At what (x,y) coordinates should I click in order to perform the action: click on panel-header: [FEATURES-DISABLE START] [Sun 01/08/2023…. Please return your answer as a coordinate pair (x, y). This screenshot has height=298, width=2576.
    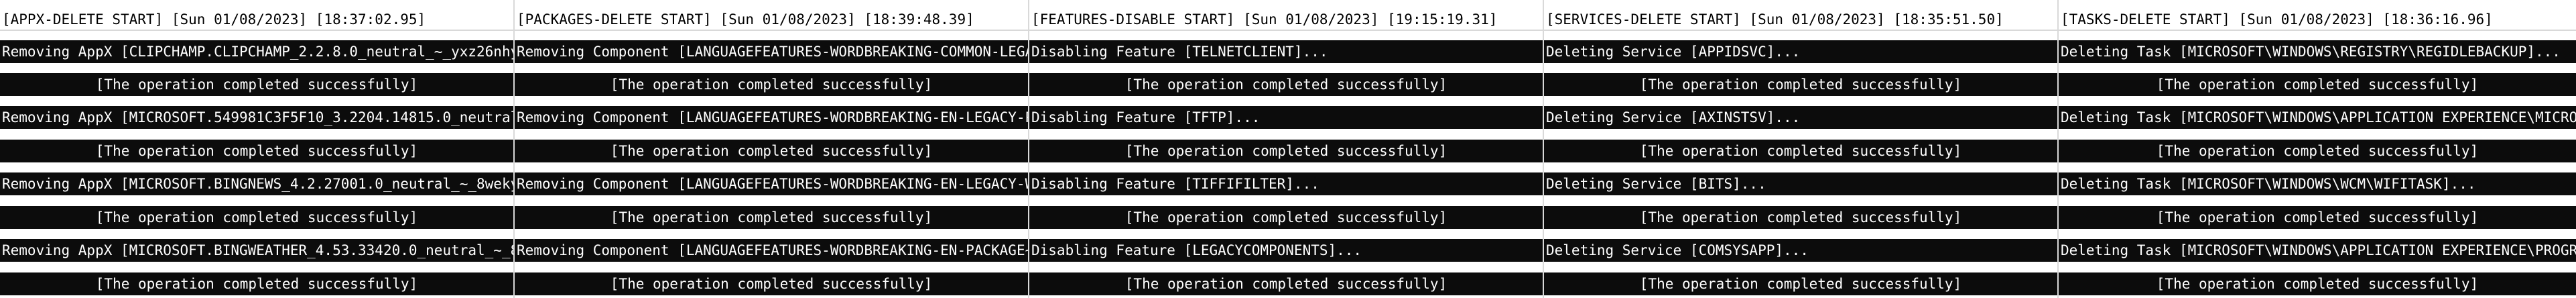
    Looking at the image, I should click on (1286, 19).